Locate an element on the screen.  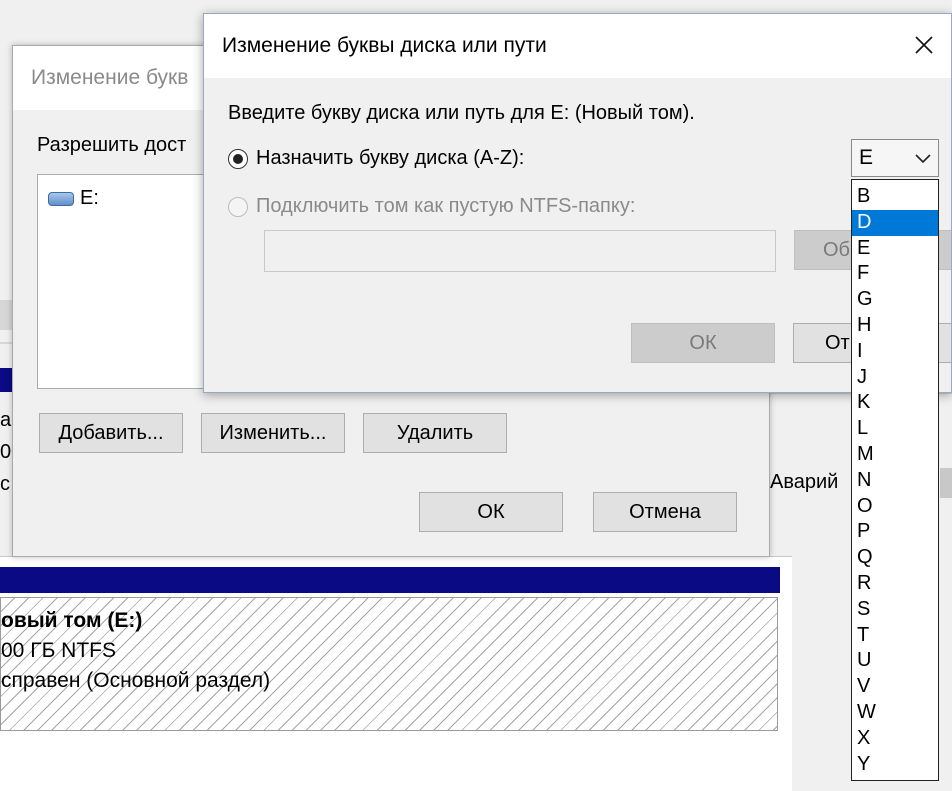
drive-letter-option: Y is located at coordinates (895, 765).